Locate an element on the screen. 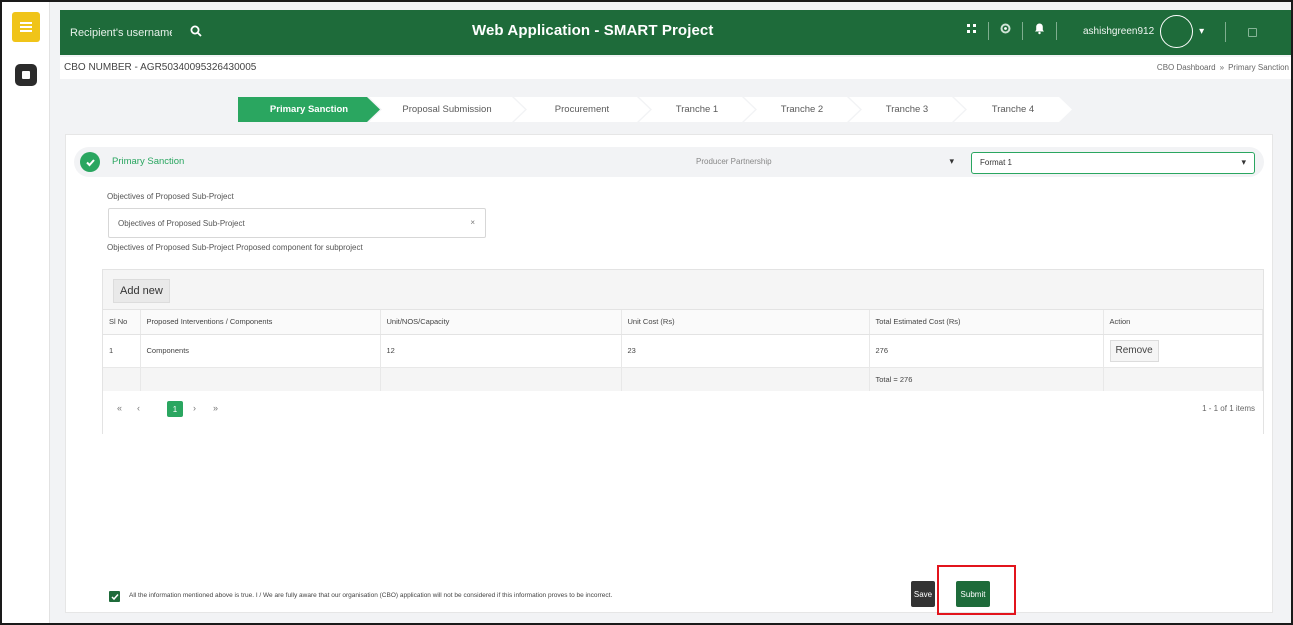 This screenshot has width=1293, height=625. search-bar is located at coordinates (136, 32).